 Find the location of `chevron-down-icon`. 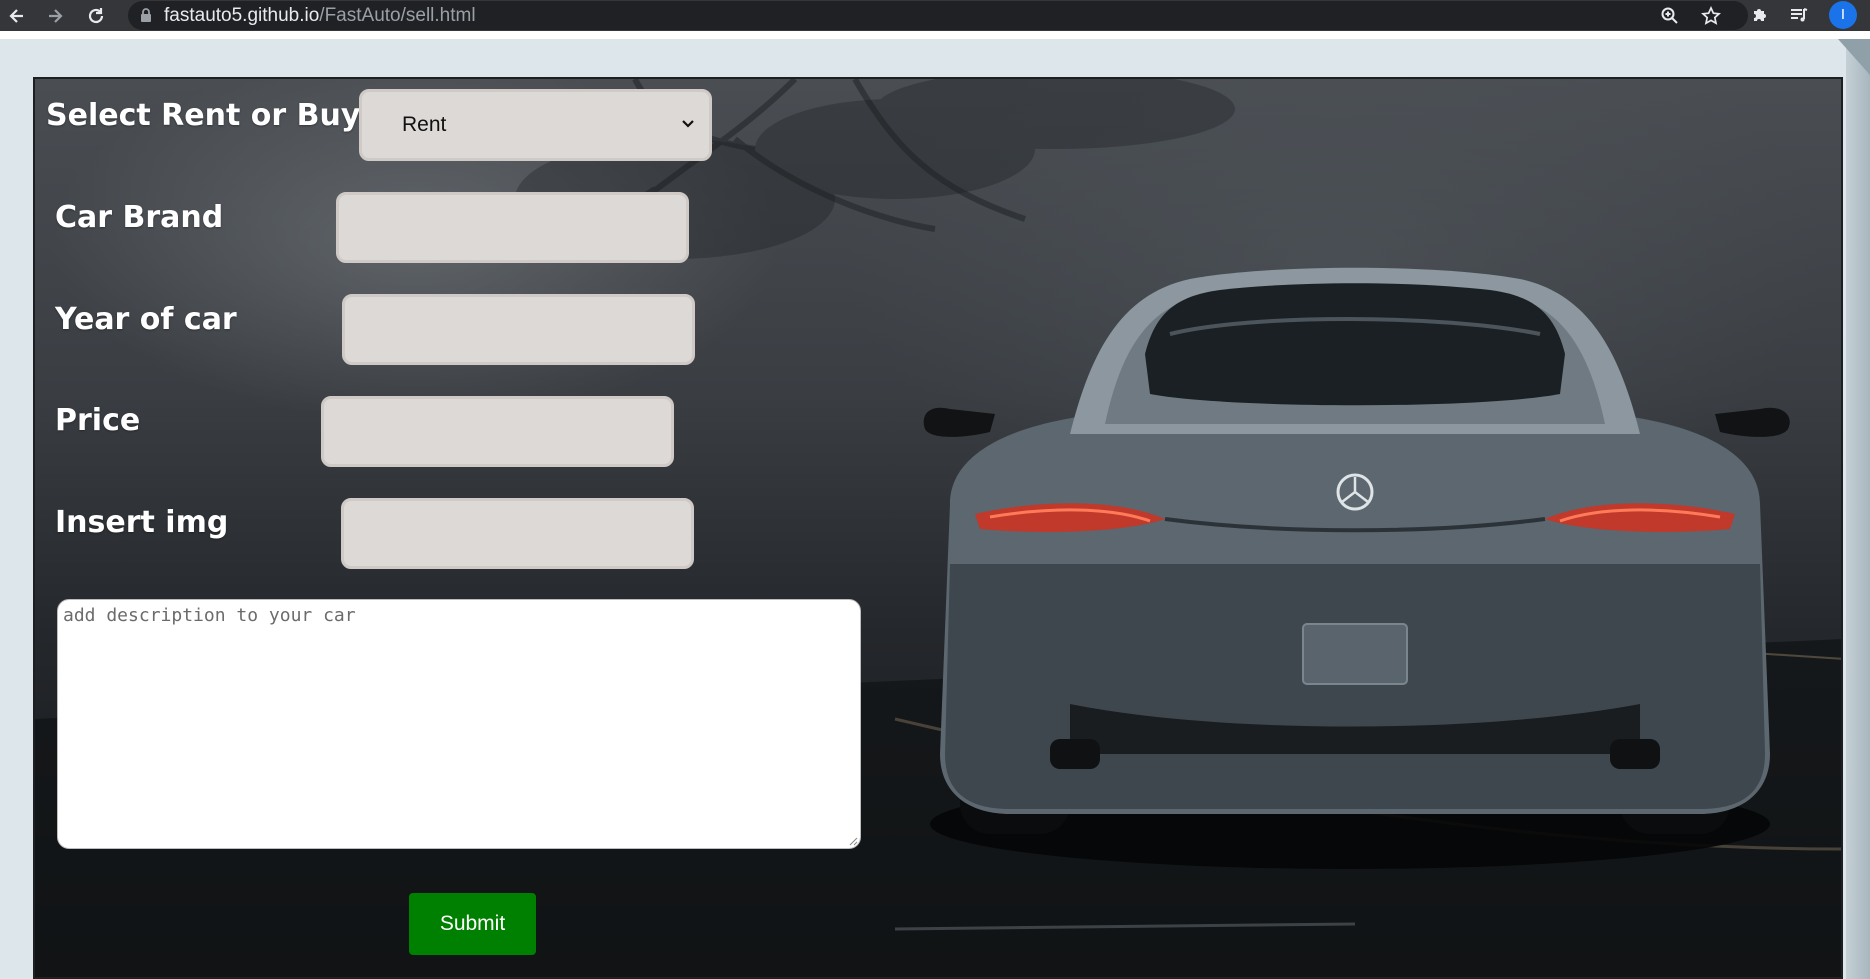

chevron-down-icon is located at coordinates (688, 124).